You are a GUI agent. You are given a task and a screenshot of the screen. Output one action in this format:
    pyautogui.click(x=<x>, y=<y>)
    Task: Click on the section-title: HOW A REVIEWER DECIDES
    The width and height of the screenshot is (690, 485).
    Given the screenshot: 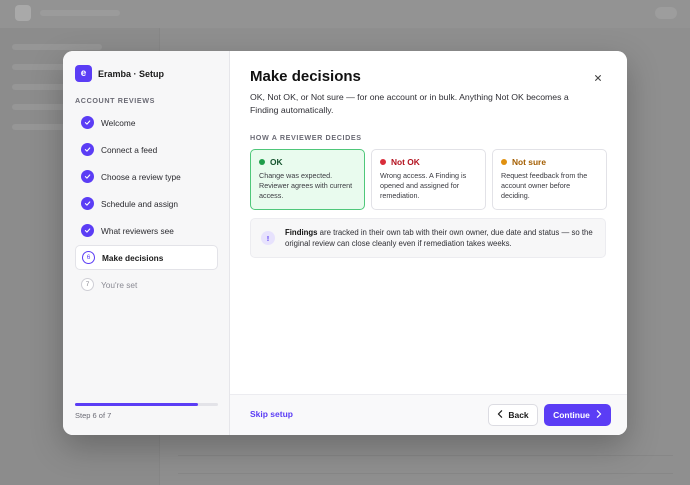 What is the action you would take?
    pyautogui.click(x=306, y=137)
    